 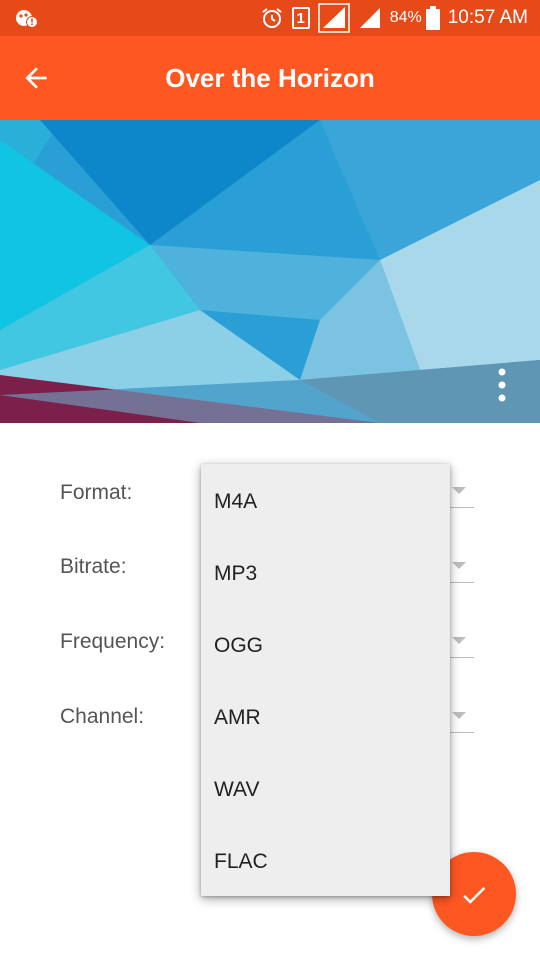 What do you see at coordinates (36, 78) in the screenshot?
I see `arrow-back-icon` at bounding box center [36, 78].